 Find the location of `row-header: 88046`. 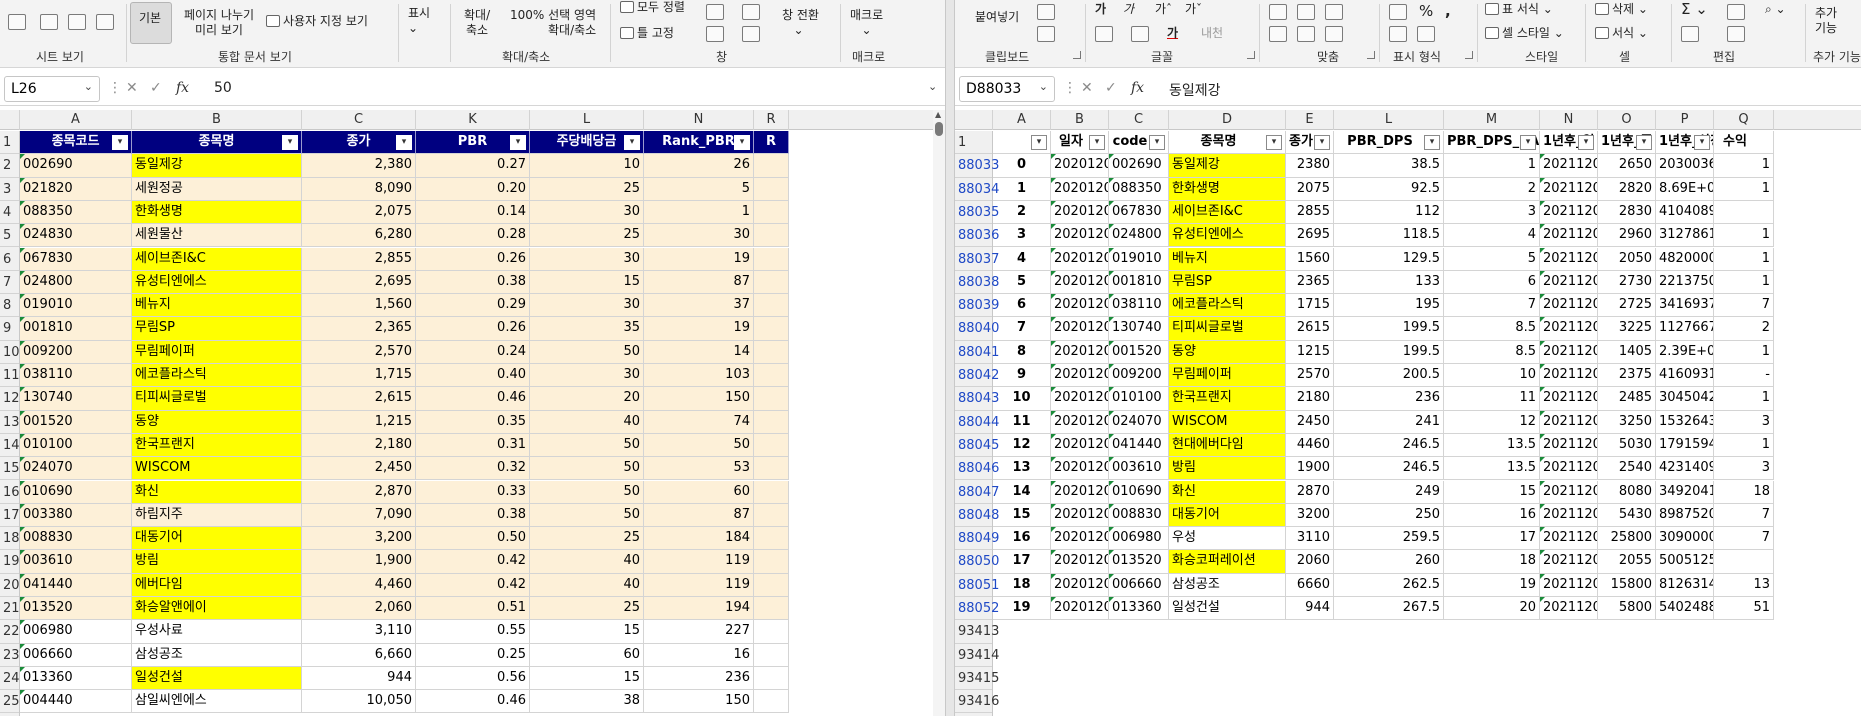

row-header: 88046 is located at coordinates (977, 469).